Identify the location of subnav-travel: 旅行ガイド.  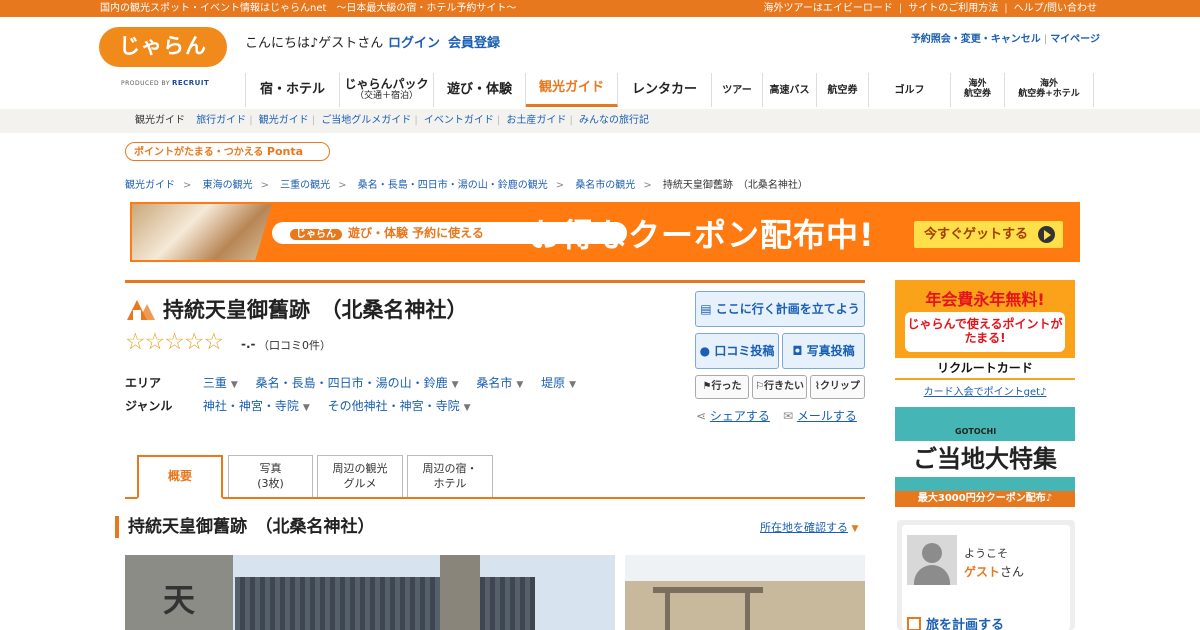
(221, 120).